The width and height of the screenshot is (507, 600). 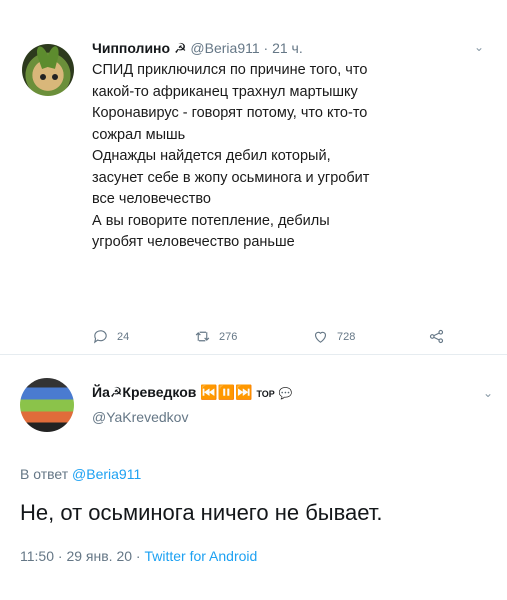 What do you see at coordinates (211, 220) in the screenshot?
I see `tweet-line: А вы говорите потепление, дебилы` at bounding box center [211, 220].